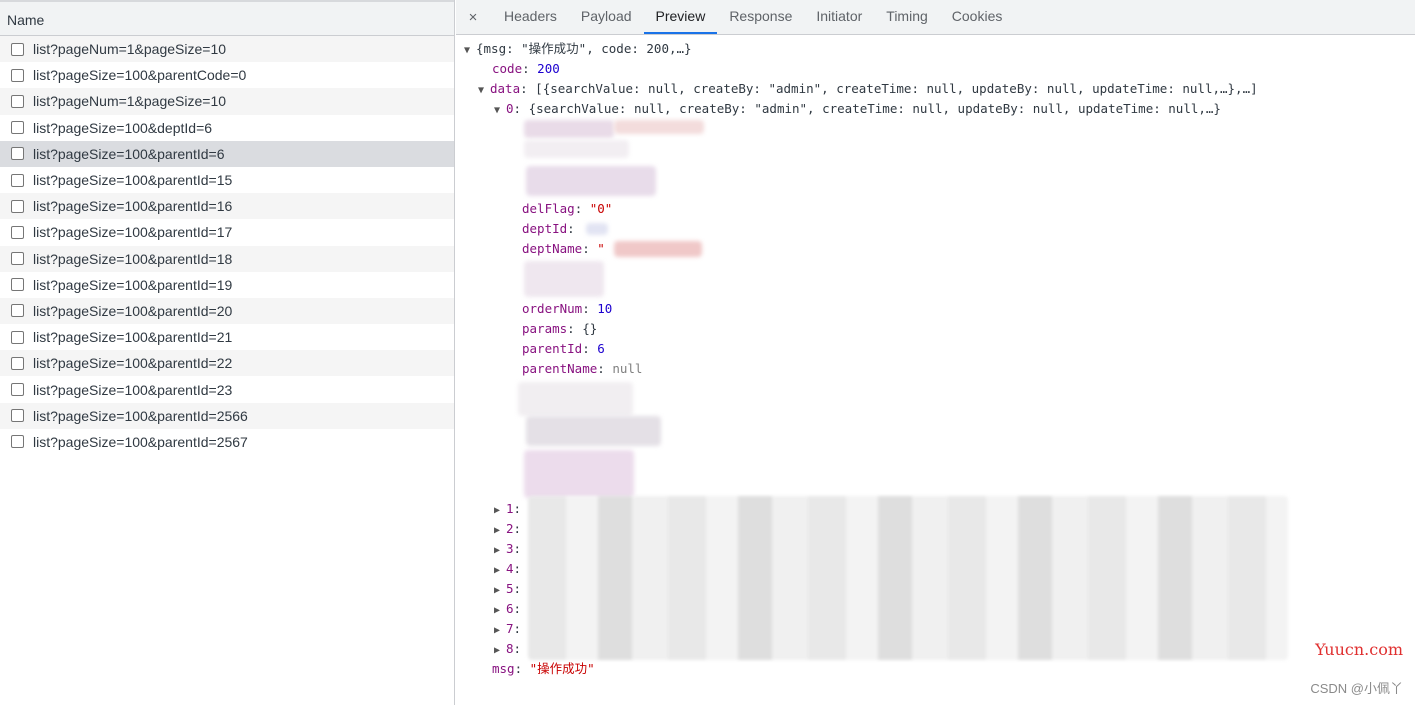 This screenshot has height=705, width=1415. I want to click on code-key: code, so click(507, 68).